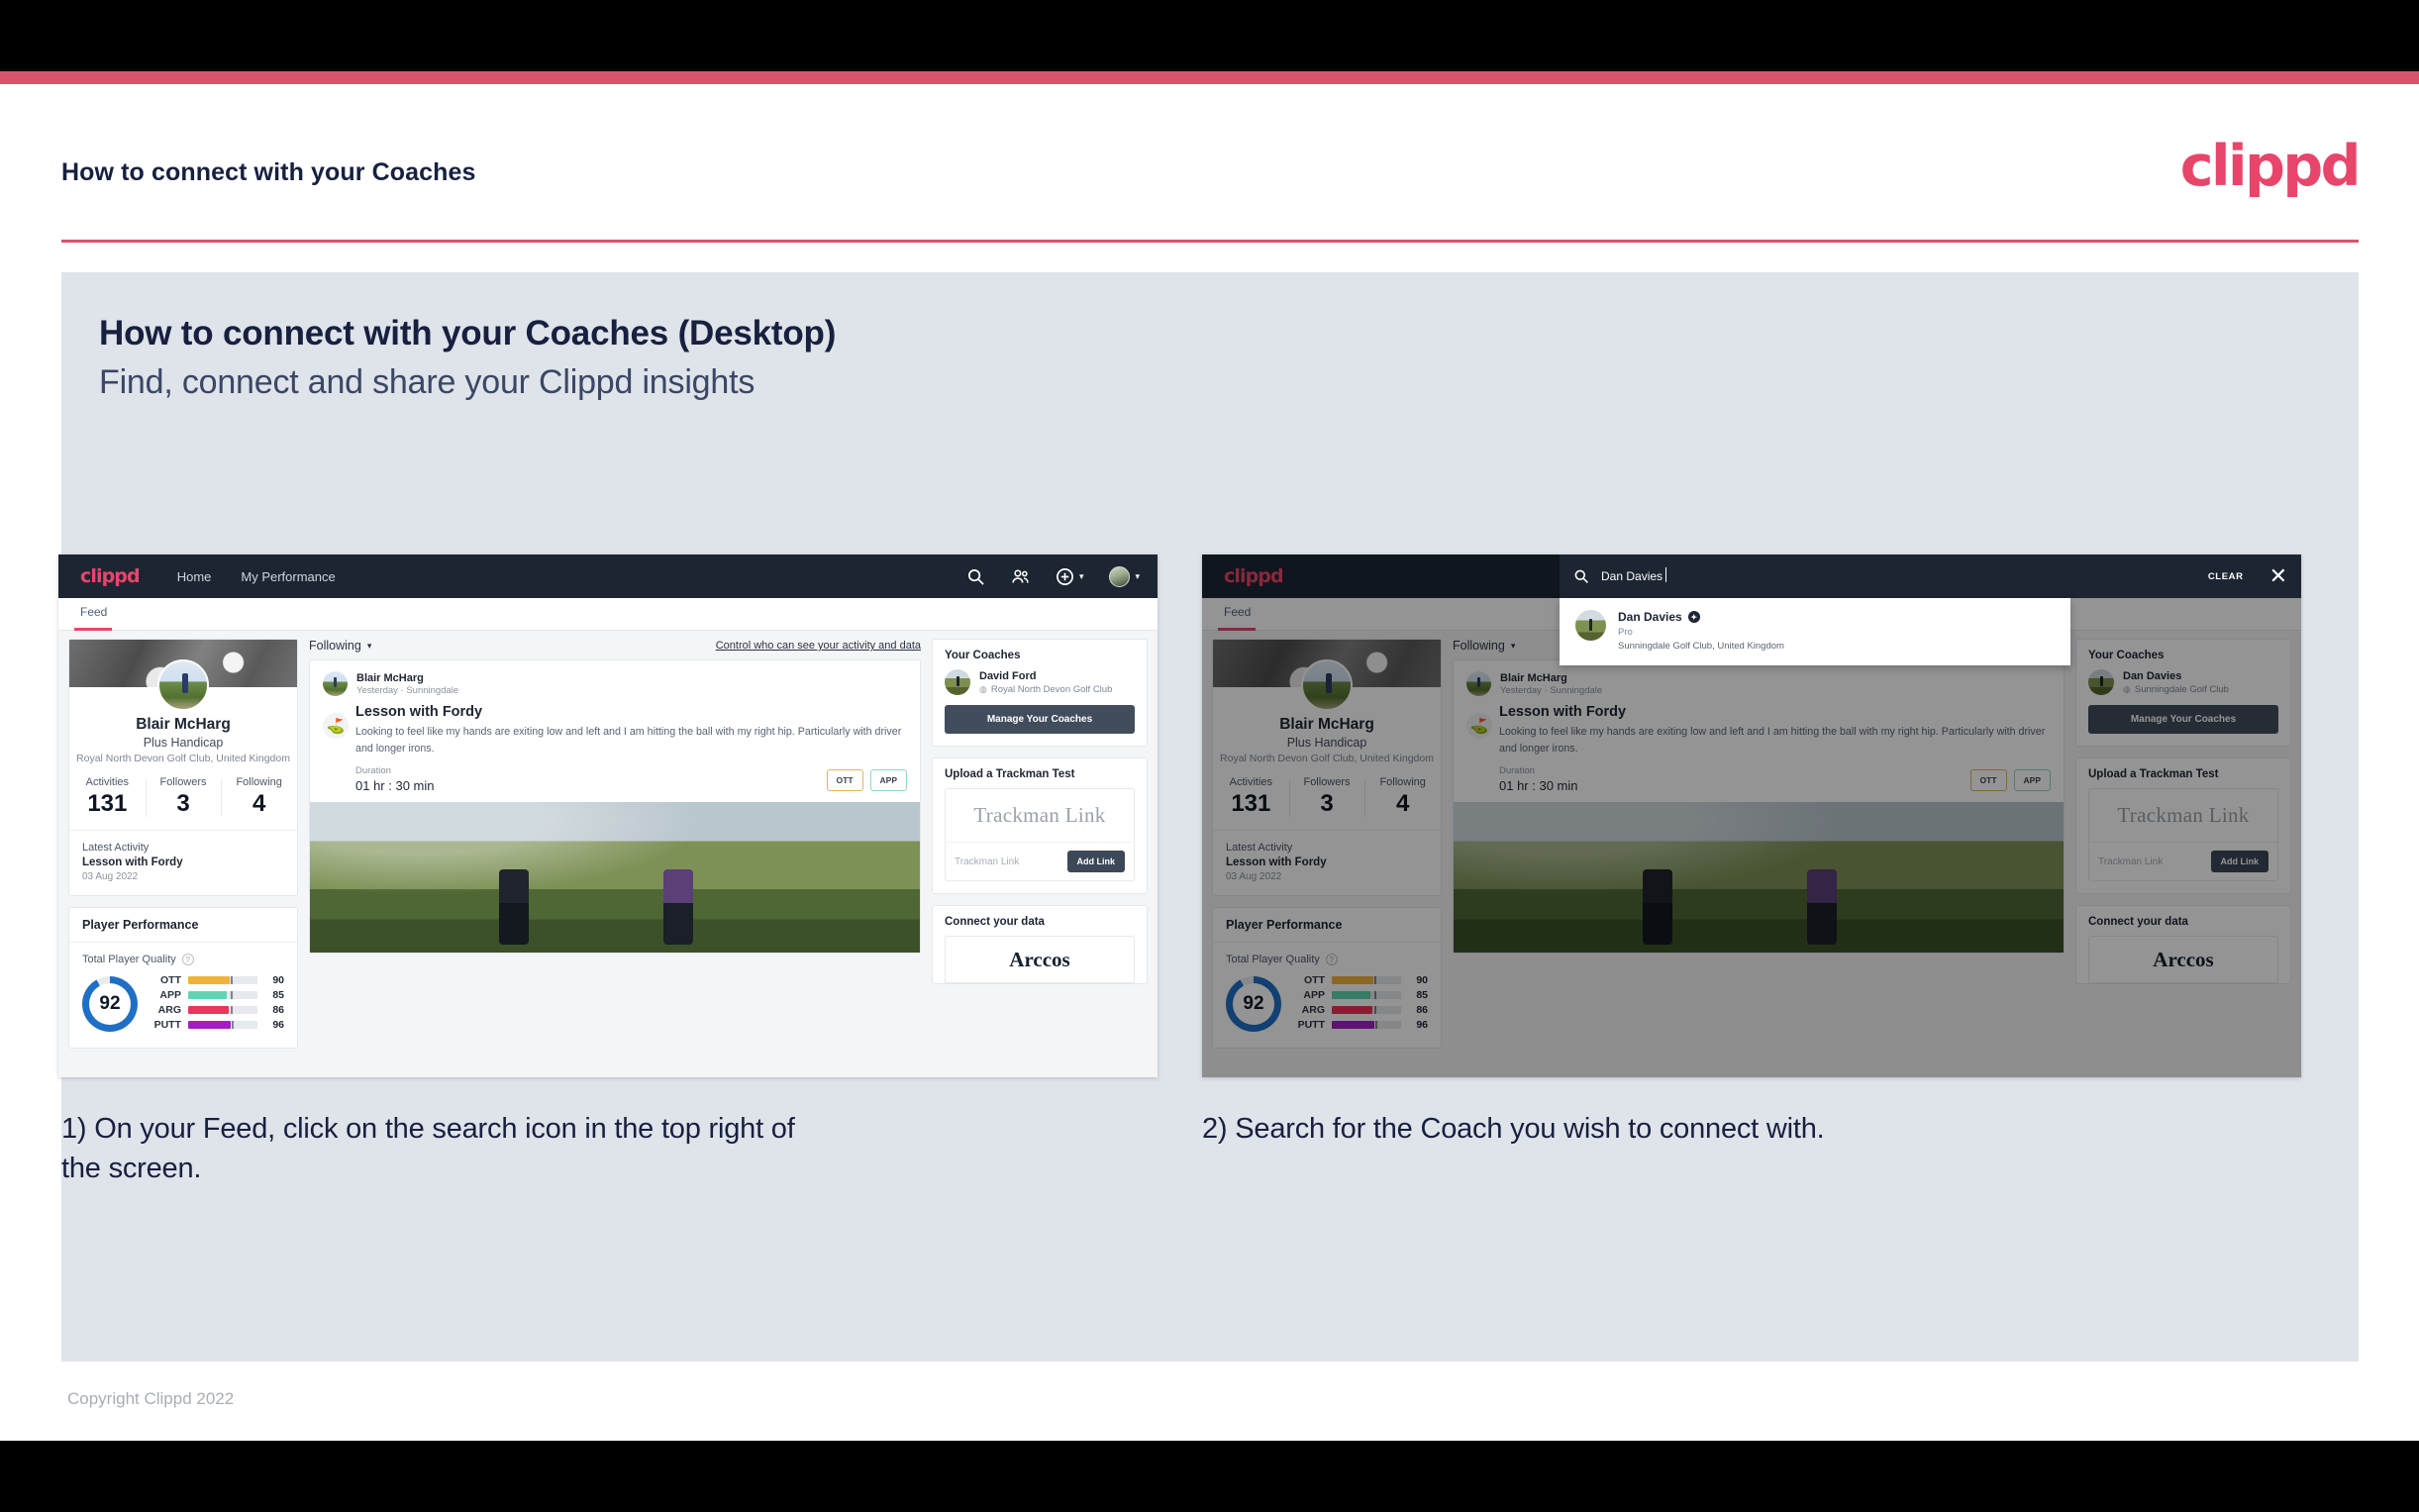 This screenshot has width=2419, height=1512. What do you see at coordinates (1051, 689) in the screenshot?
I see `coach-club-label: Royal North Devon Golf Club` at bounding box center [1051, 689].